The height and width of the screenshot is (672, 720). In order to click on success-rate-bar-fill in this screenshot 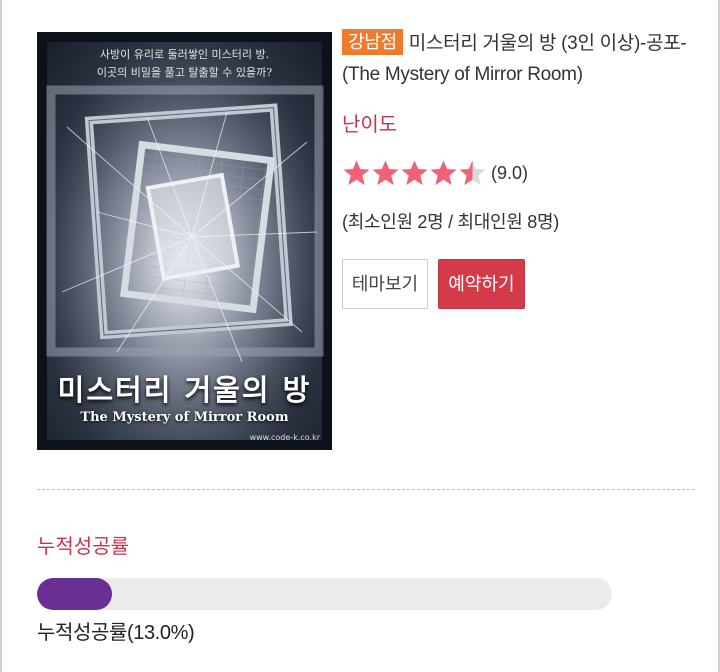, I will do `click(74, 594)`.